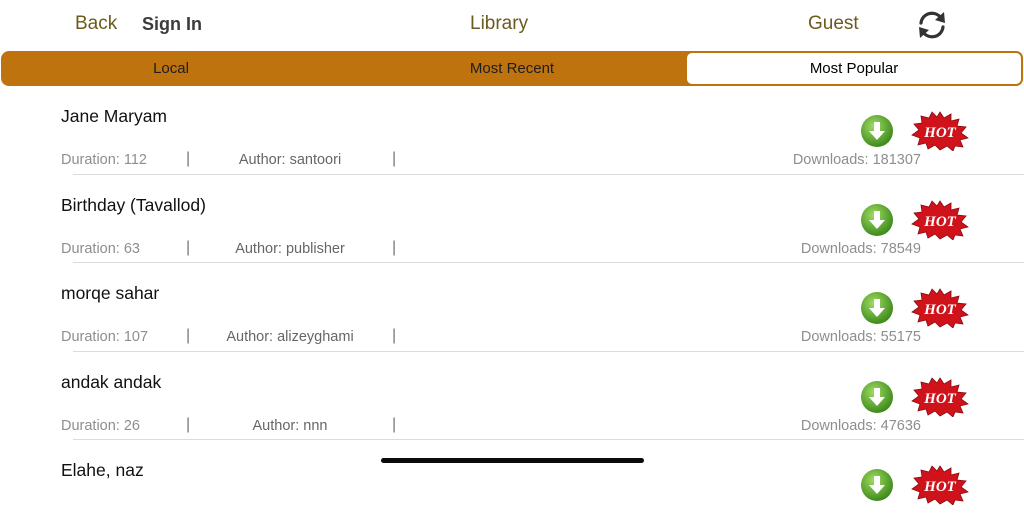 The height and width of the screenshot is (529, 1024). Describe the element at coordinates (171, 68) in the screenshot. I see `tab-local: Local` at that location.